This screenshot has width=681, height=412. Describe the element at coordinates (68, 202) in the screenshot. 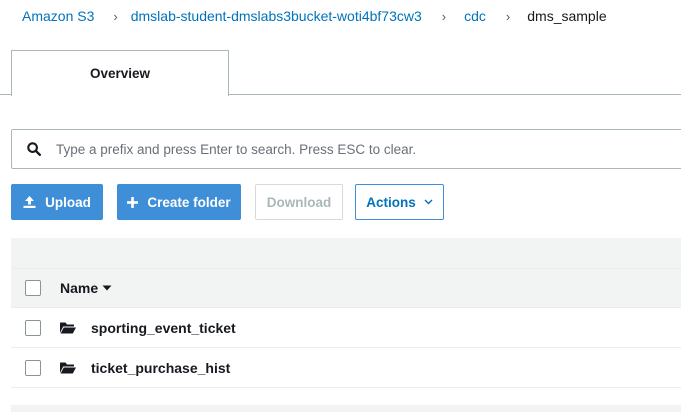

I see `upload-label: Upload` at that location.